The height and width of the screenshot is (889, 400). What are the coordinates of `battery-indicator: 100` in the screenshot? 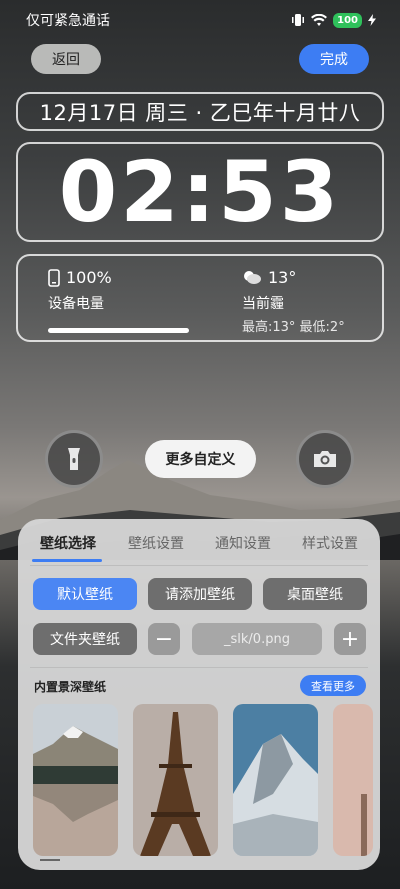 It's located at (347, 20).